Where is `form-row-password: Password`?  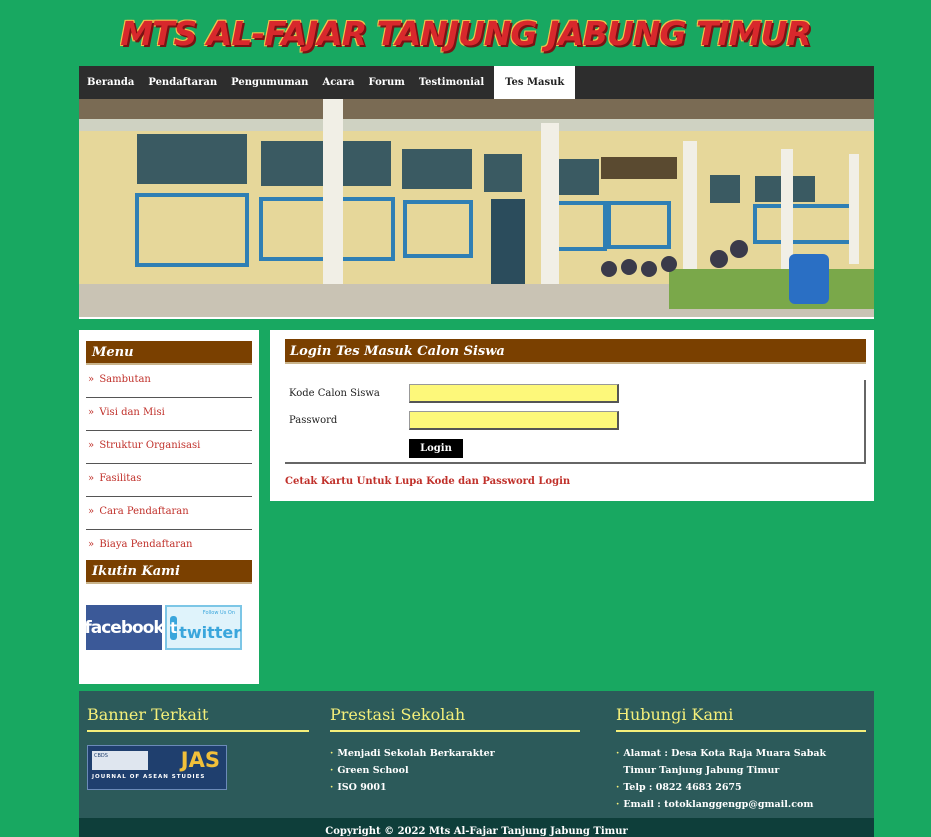
form-row-password: Password is located at coordinates (454, 420).